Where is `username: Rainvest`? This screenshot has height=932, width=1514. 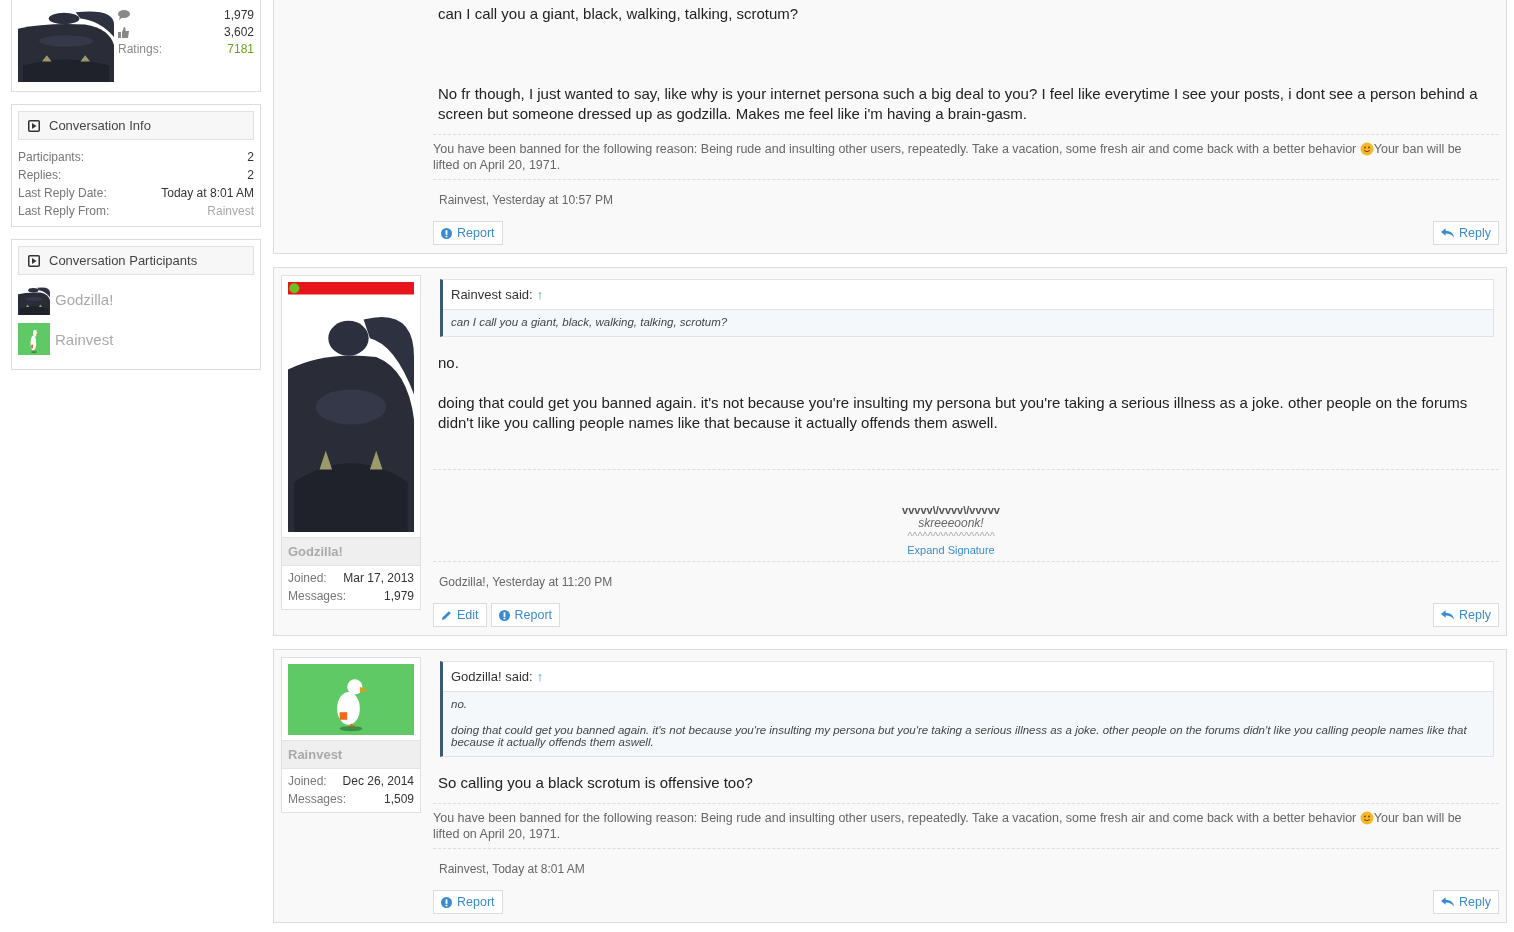
username: Rainvest is located at coordinates (351, 754).